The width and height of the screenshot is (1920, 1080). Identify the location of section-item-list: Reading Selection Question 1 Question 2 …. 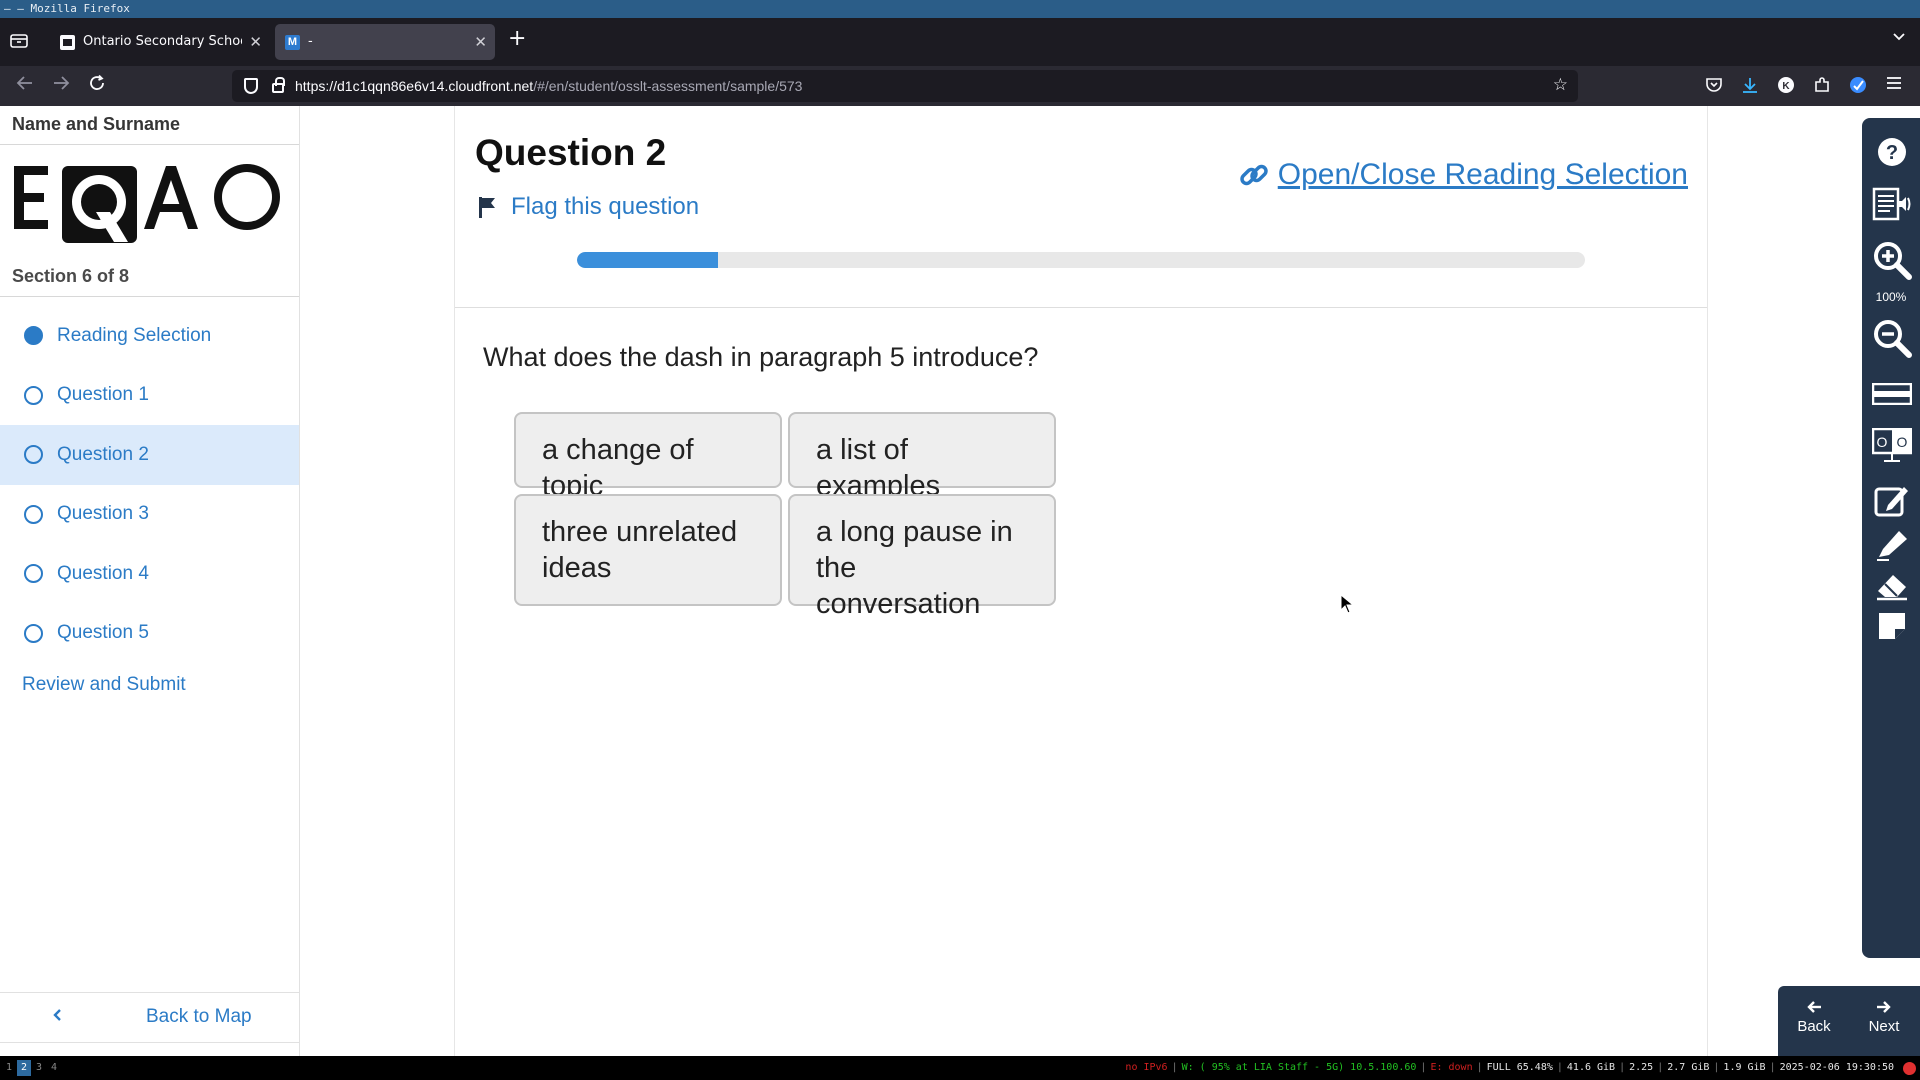
(149, 484).